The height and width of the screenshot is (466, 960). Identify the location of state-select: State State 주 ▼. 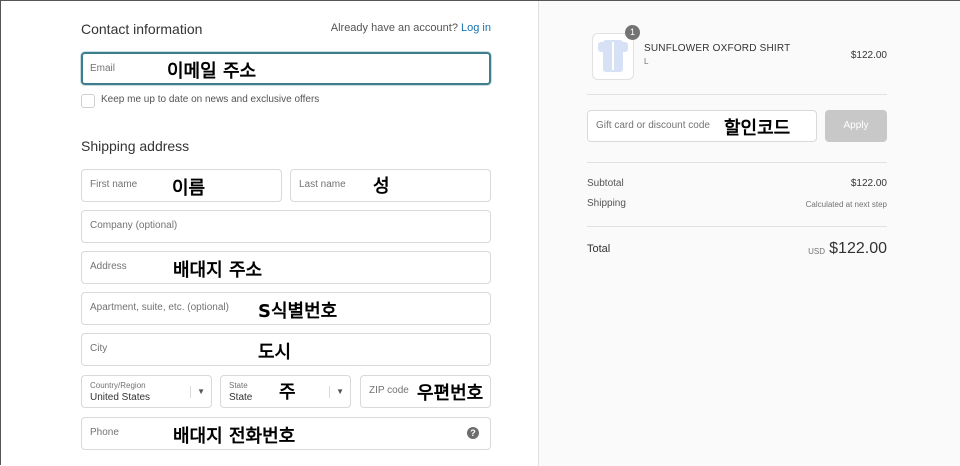
(285, 391).